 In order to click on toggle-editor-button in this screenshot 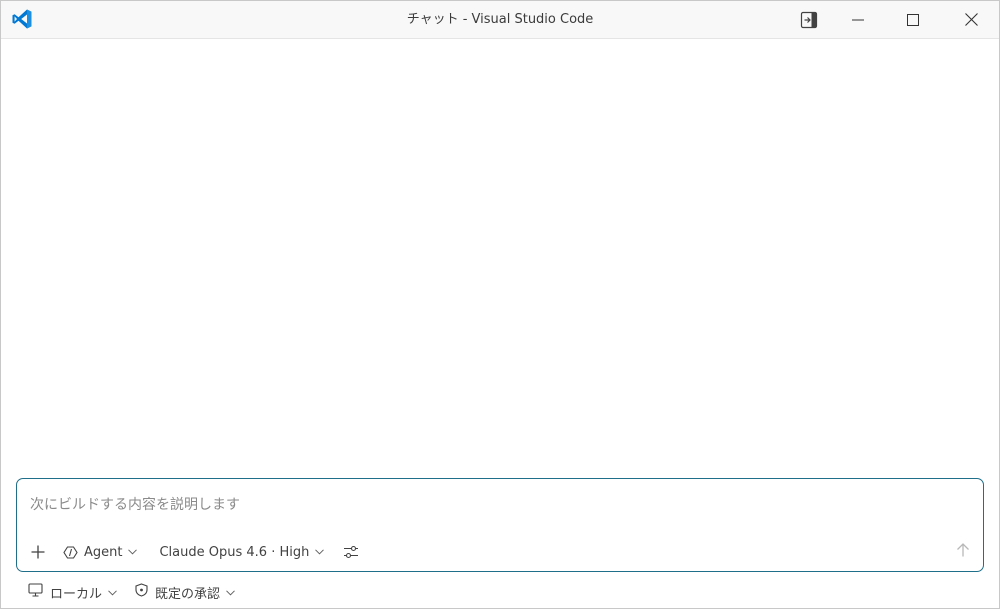, I will do `click(809, 19)`.